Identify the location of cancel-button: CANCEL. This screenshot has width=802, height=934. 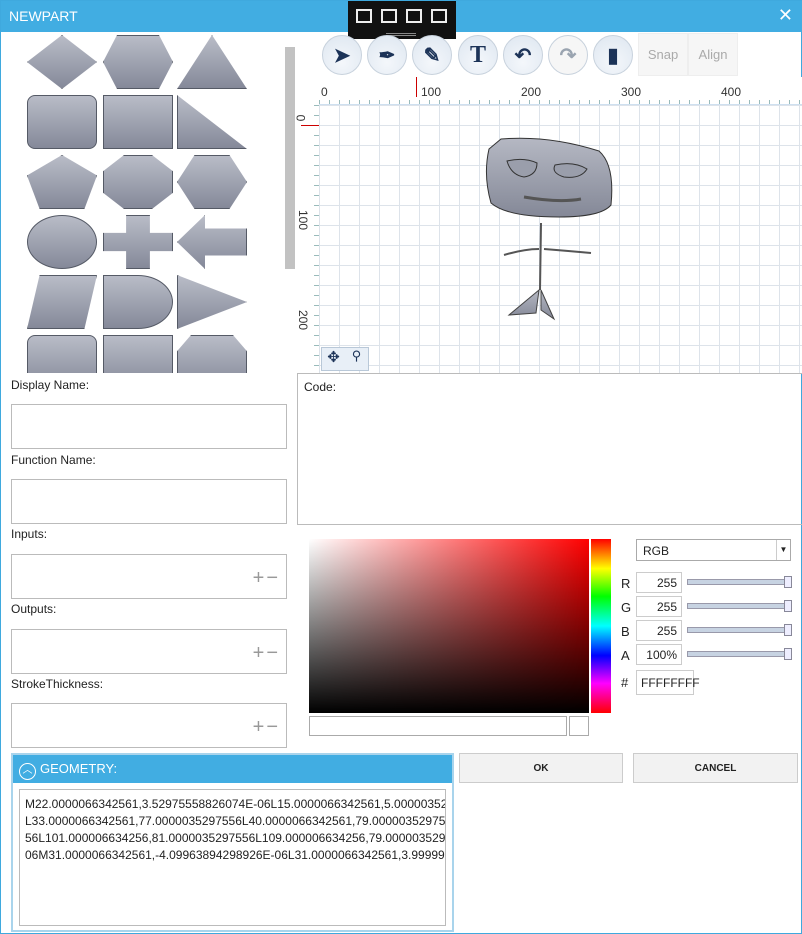
(715, 768).